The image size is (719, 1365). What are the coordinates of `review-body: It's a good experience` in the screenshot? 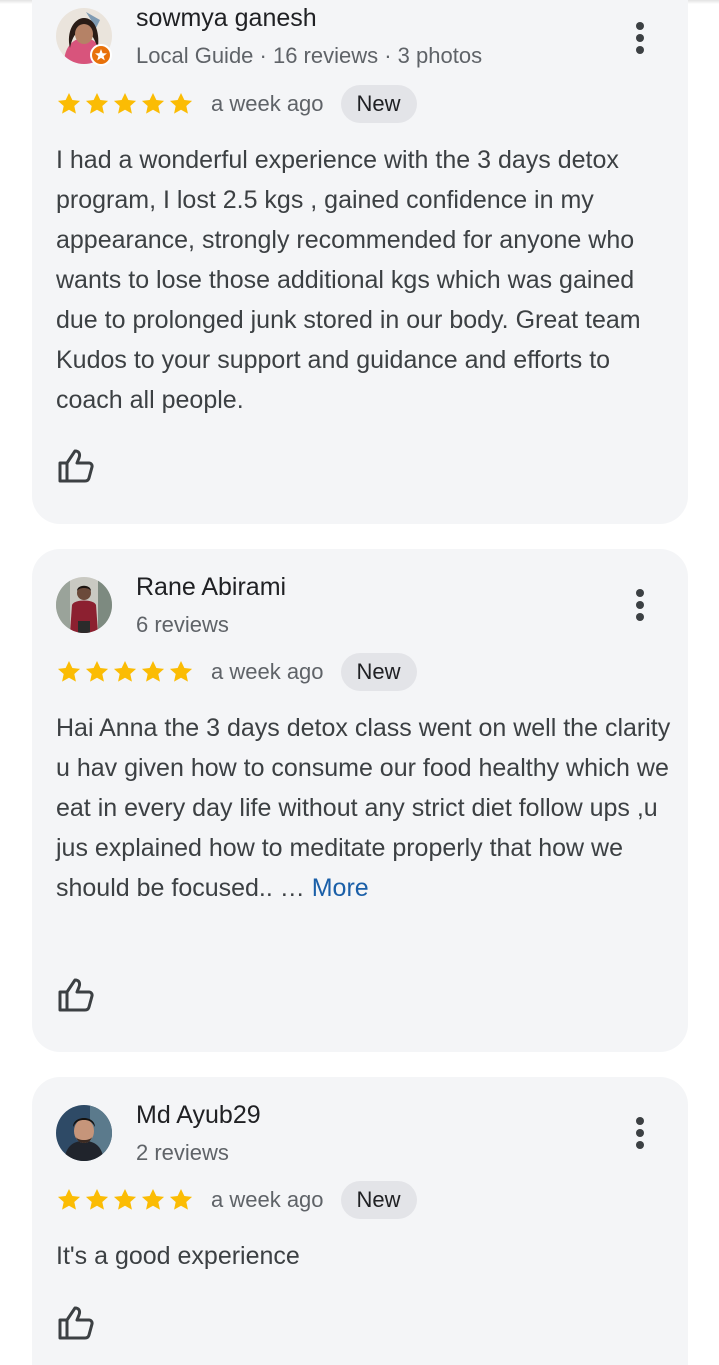 It's located at (178, 1256).